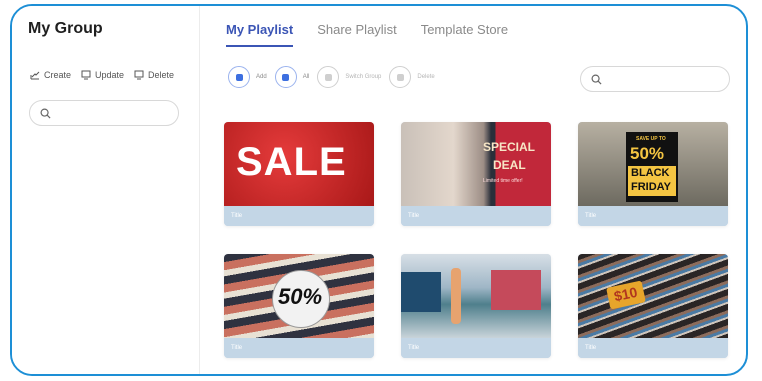  Describe the element at coordinates (650, 173) in the screenshot. I see `black-text: BLACK` at that location.